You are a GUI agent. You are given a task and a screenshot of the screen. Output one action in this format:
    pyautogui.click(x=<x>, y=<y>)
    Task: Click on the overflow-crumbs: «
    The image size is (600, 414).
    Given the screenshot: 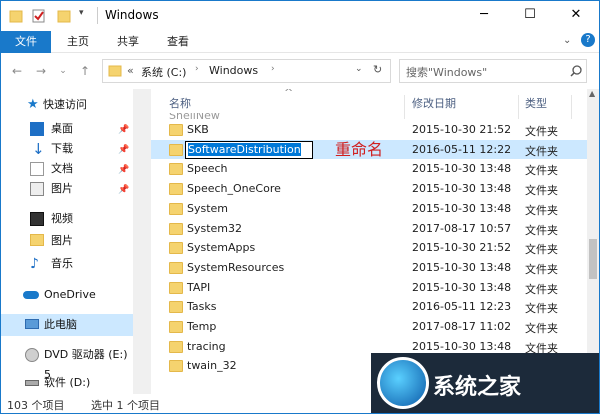 What is the action you would take?
    pyautogui.click(x=130, y=70)
    